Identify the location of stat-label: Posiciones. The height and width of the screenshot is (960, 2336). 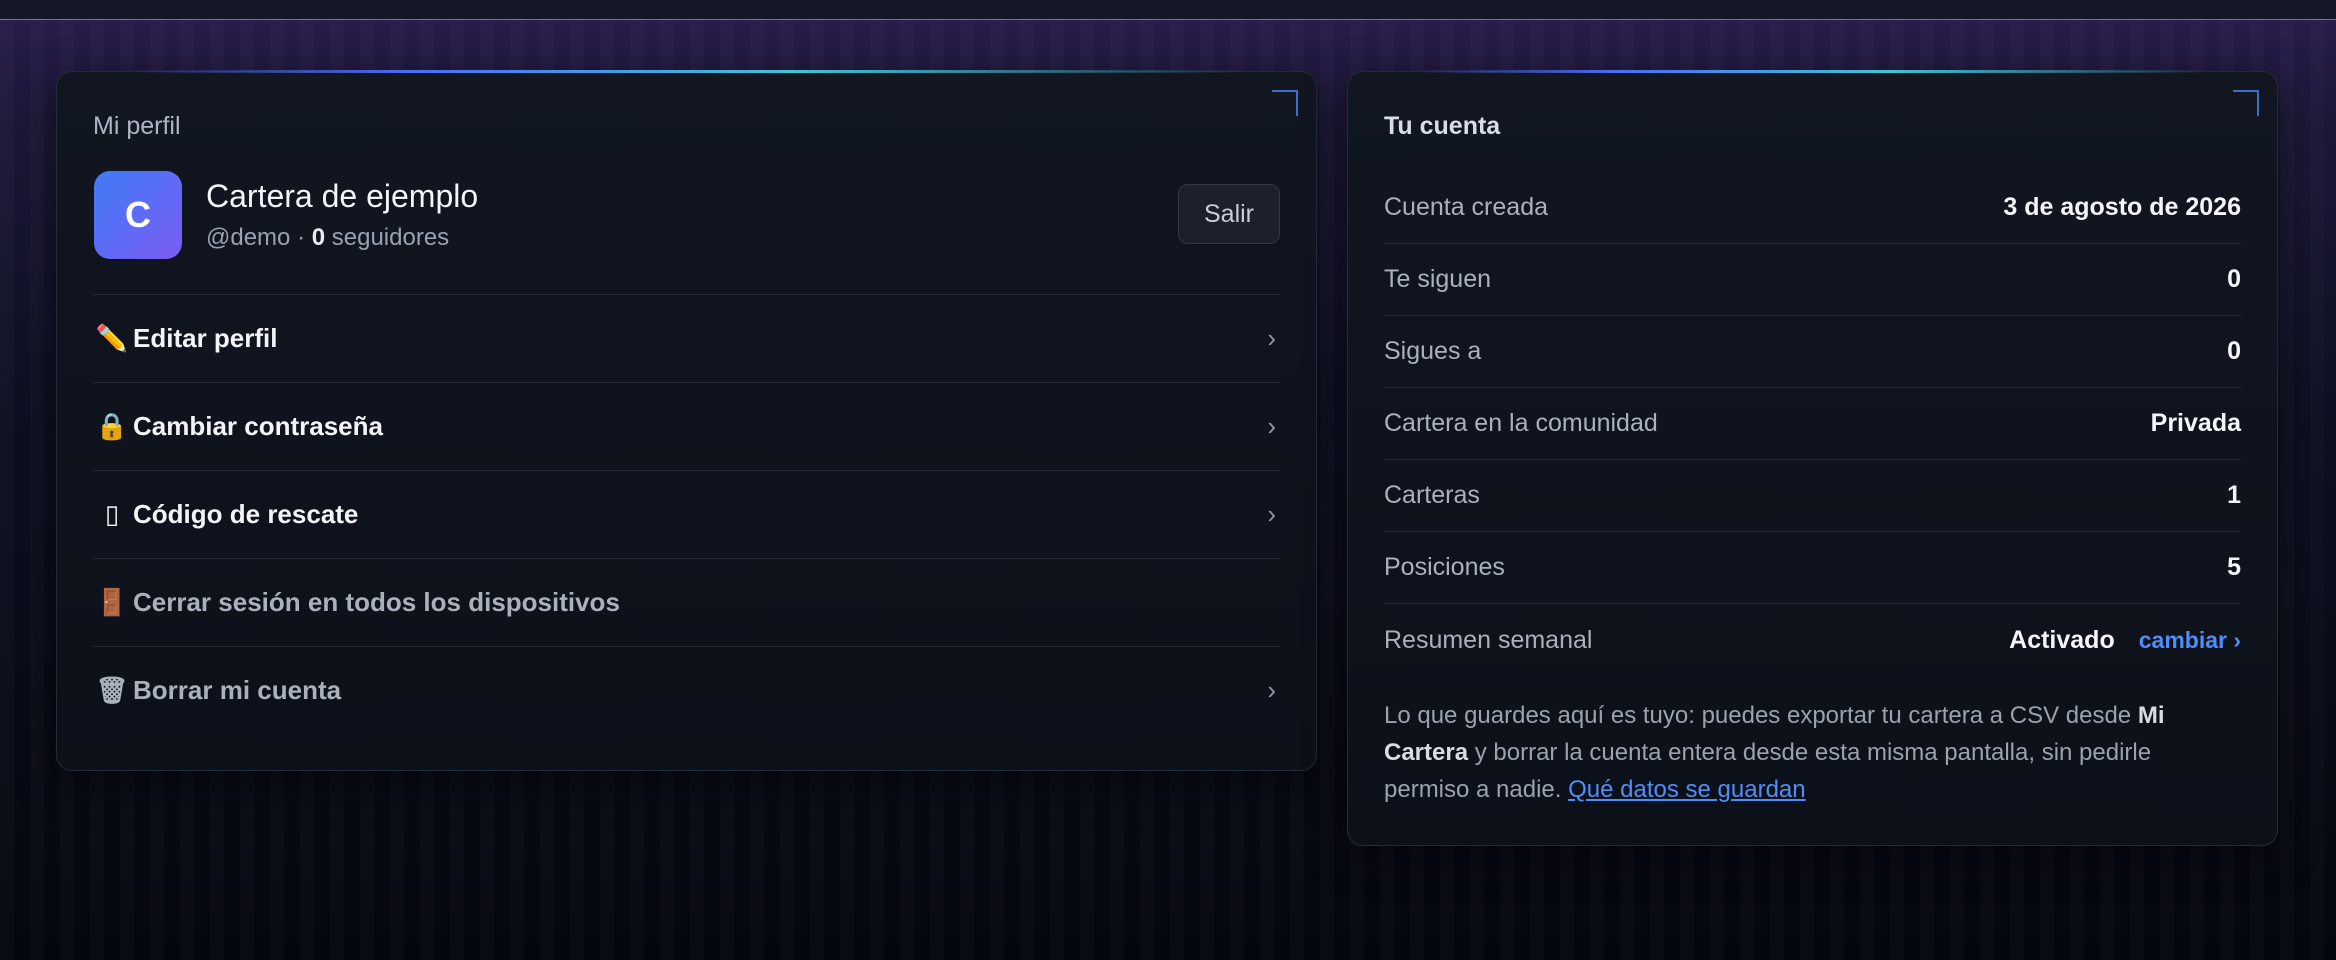
(1444, 567).